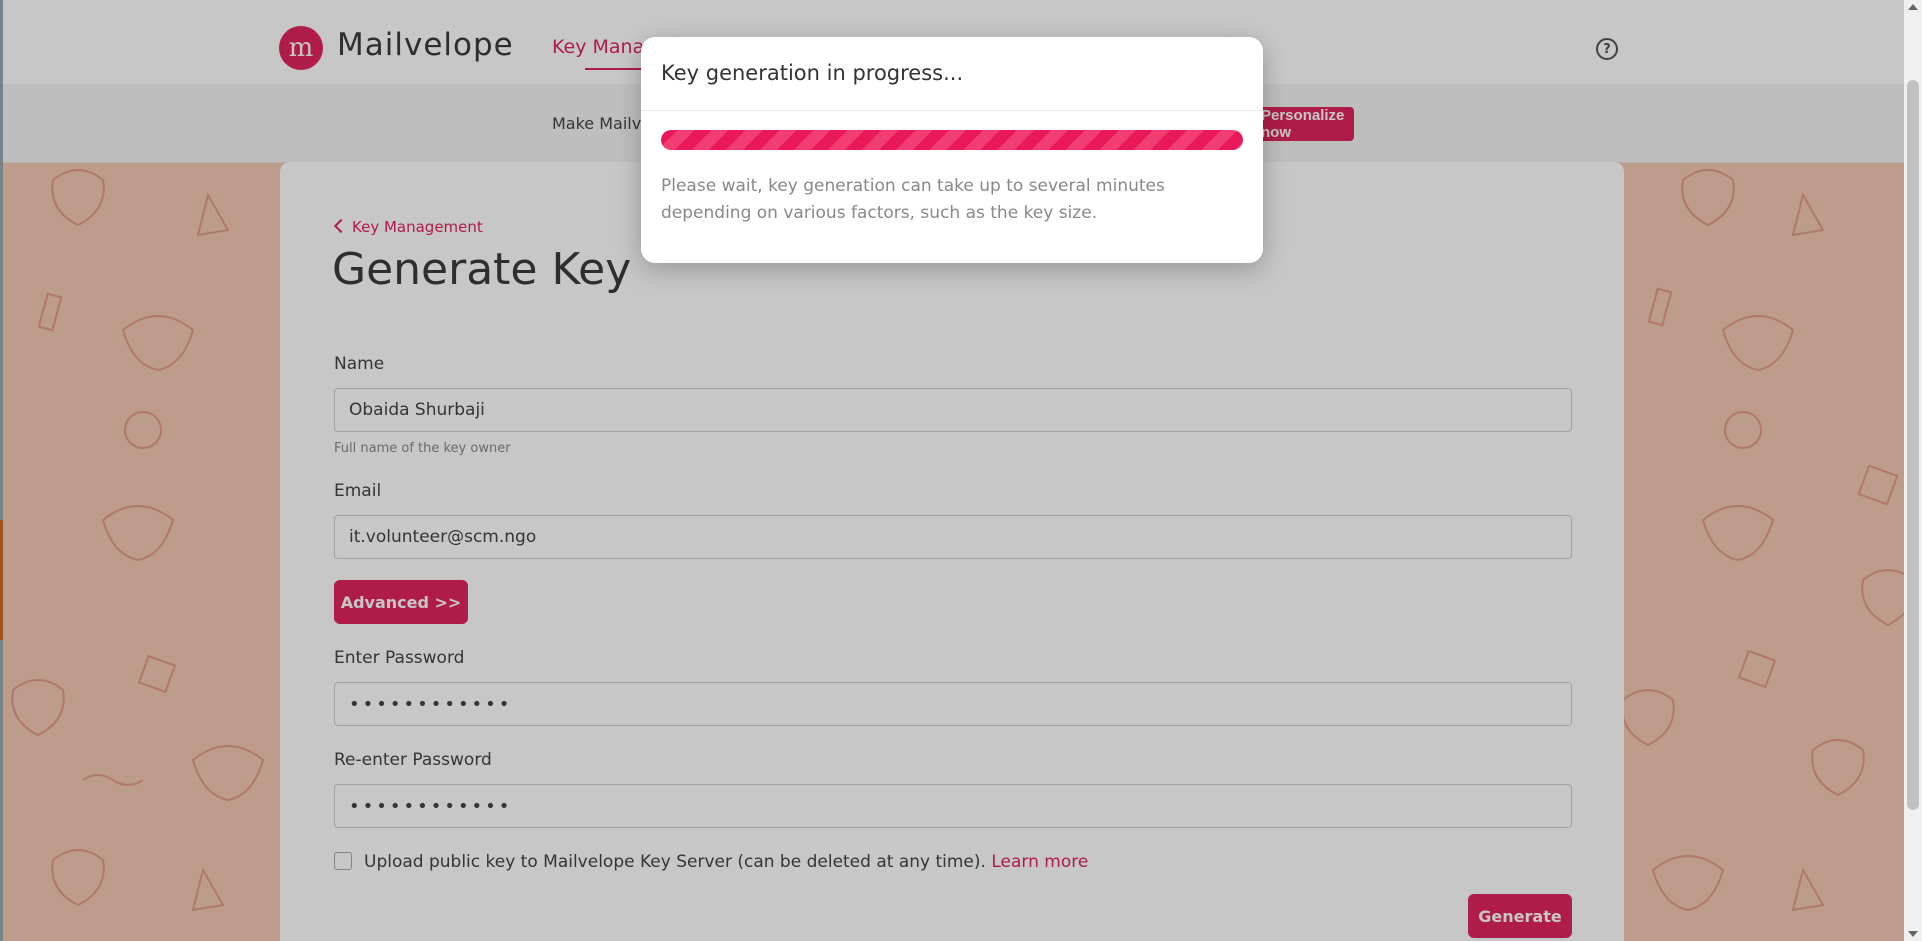 This screenshot has height=941, width=1922. Describe the element at coordinates (1913, 934) in the screenshot. I see `scroll-down-arrow-icon` at that location.